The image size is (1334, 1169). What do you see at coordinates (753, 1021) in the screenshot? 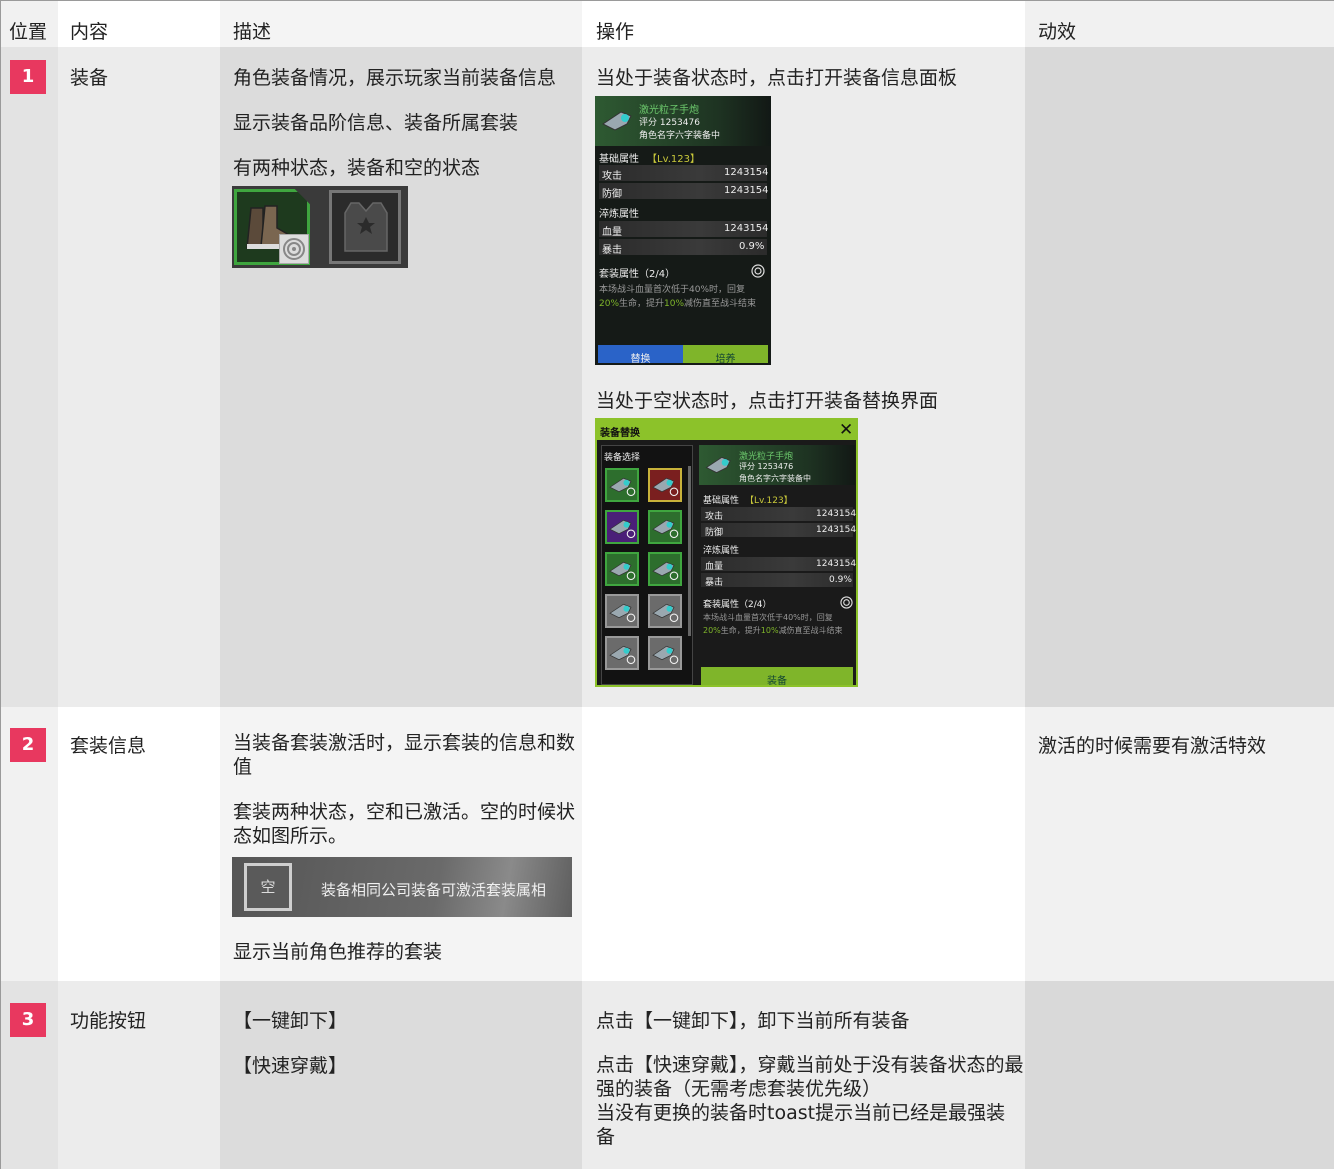
I see `row-3-op-1: 点击【一键卸下】，卸下当前所有装备` at bounding box center [753, 1021].